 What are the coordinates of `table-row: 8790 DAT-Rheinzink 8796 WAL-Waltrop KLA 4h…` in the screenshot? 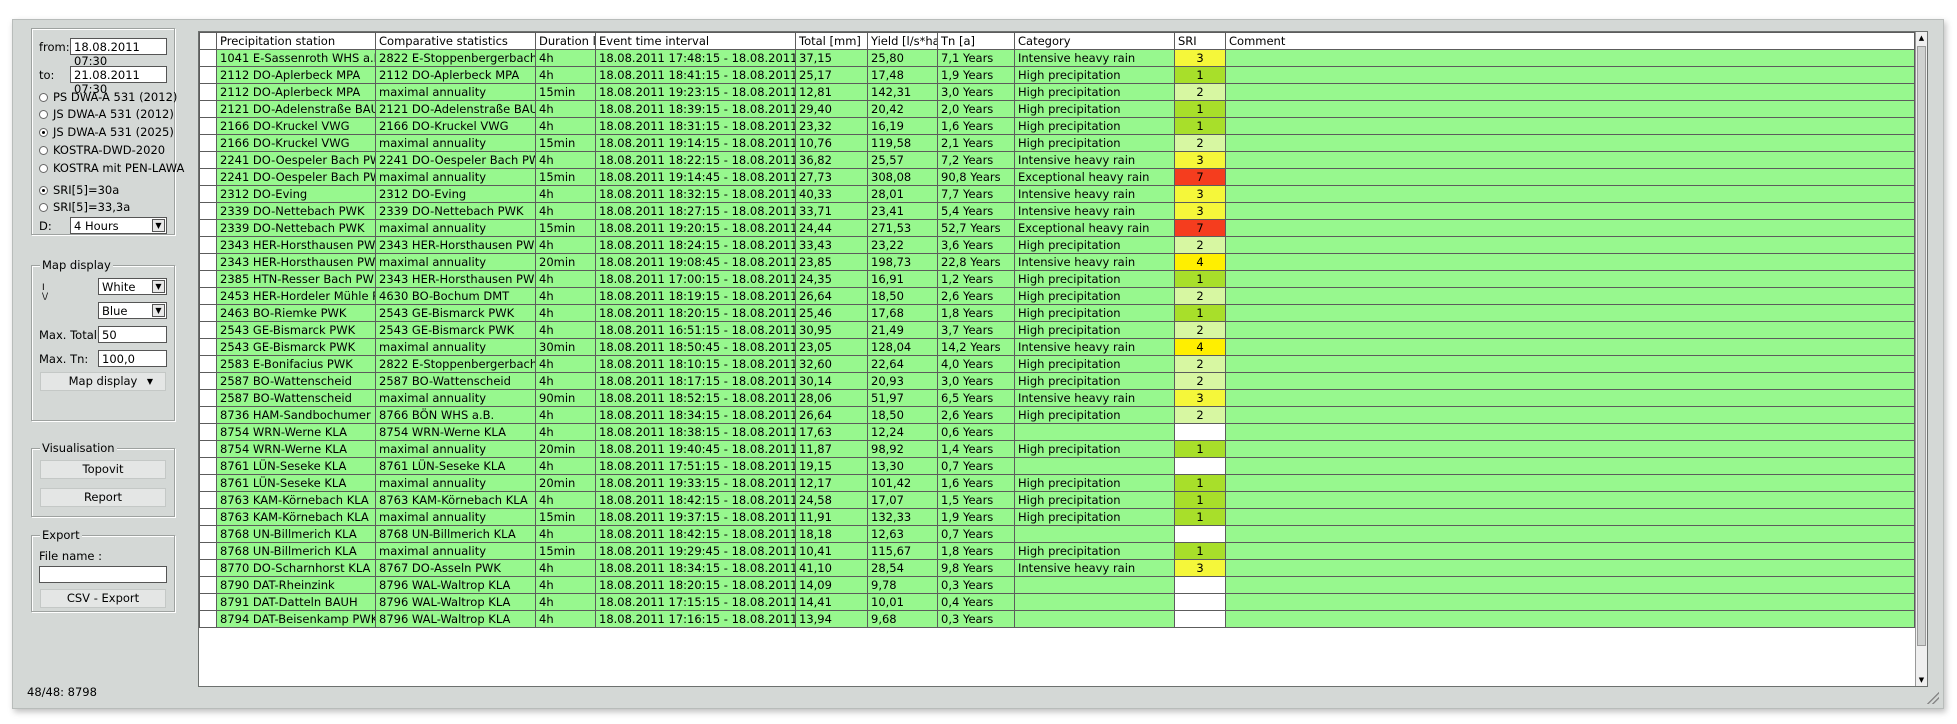 It's located at (1057, 585).